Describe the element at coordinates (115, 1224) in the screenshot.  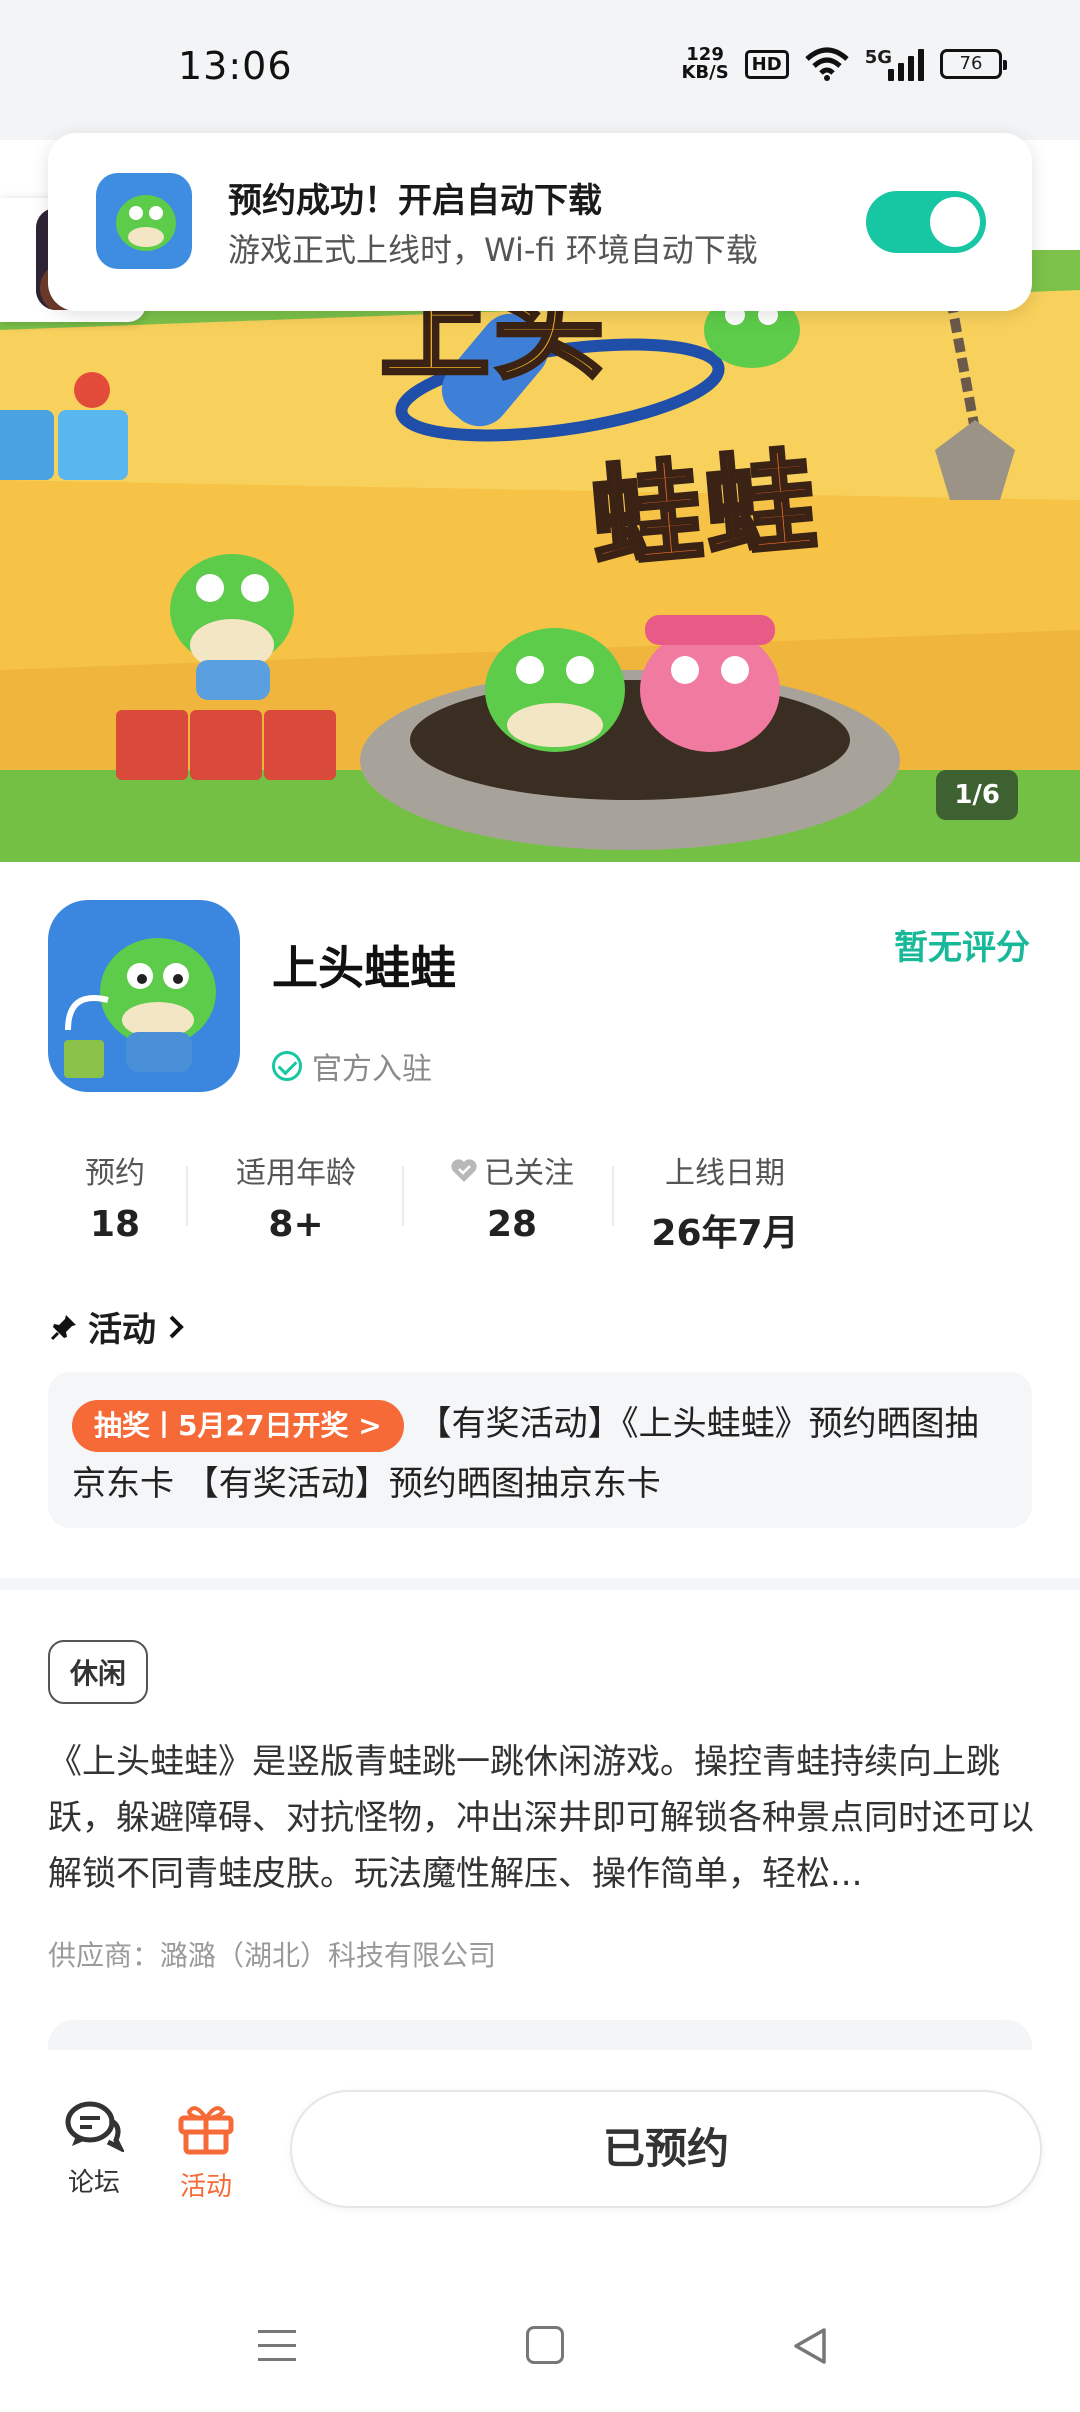
I see `stat-value: 18` at that location.